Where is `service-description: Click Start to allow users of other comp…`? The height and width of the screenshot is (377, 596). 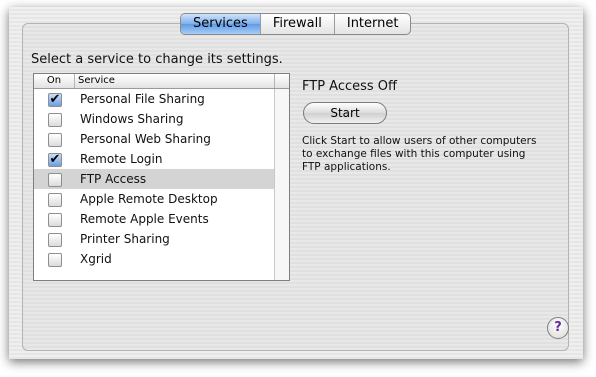
service-description: Click Start to allow users of other comp… is located at coordinates (419, 154).